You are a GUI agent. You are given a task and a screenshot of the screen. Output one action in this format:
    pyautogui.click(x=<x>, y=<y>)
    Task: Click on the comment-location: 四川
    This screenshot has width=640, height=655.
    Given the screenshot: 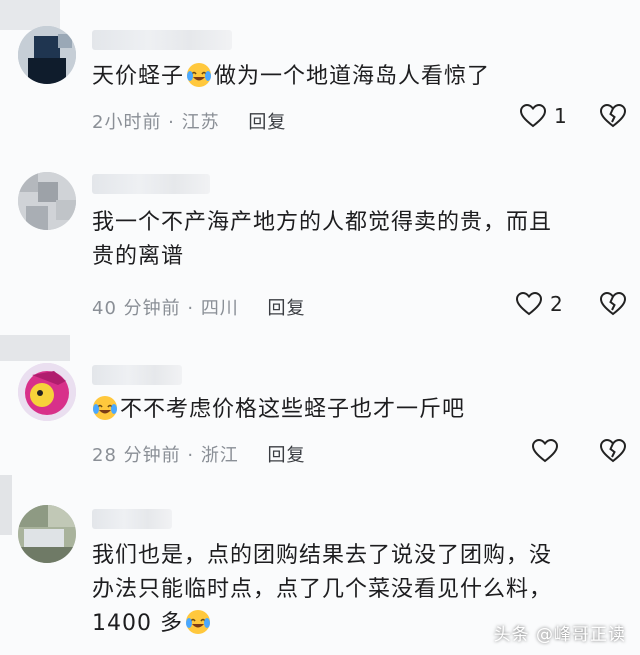 What is the action you would take?
    pyautogui.click(x=219, y=308)
    